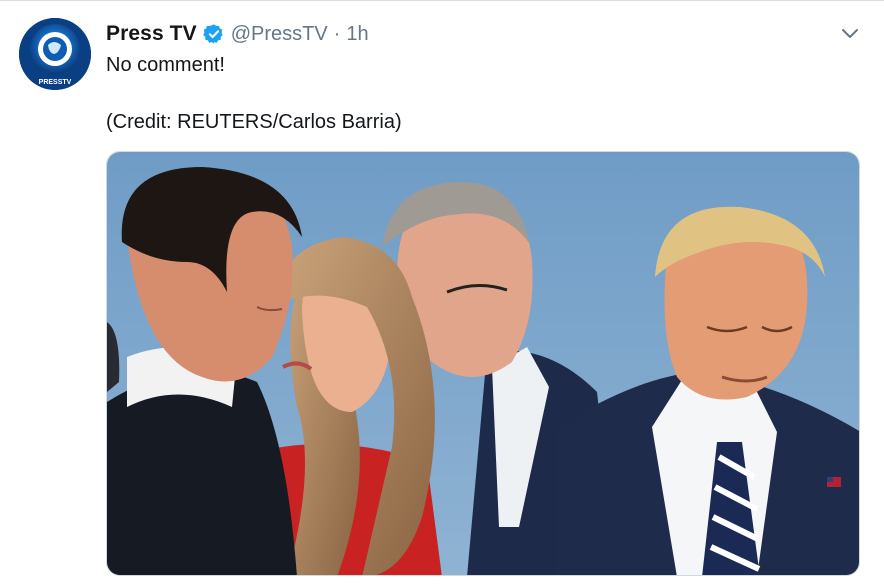  I want to click on logo-text: PRESSTV, so click(55, 82).